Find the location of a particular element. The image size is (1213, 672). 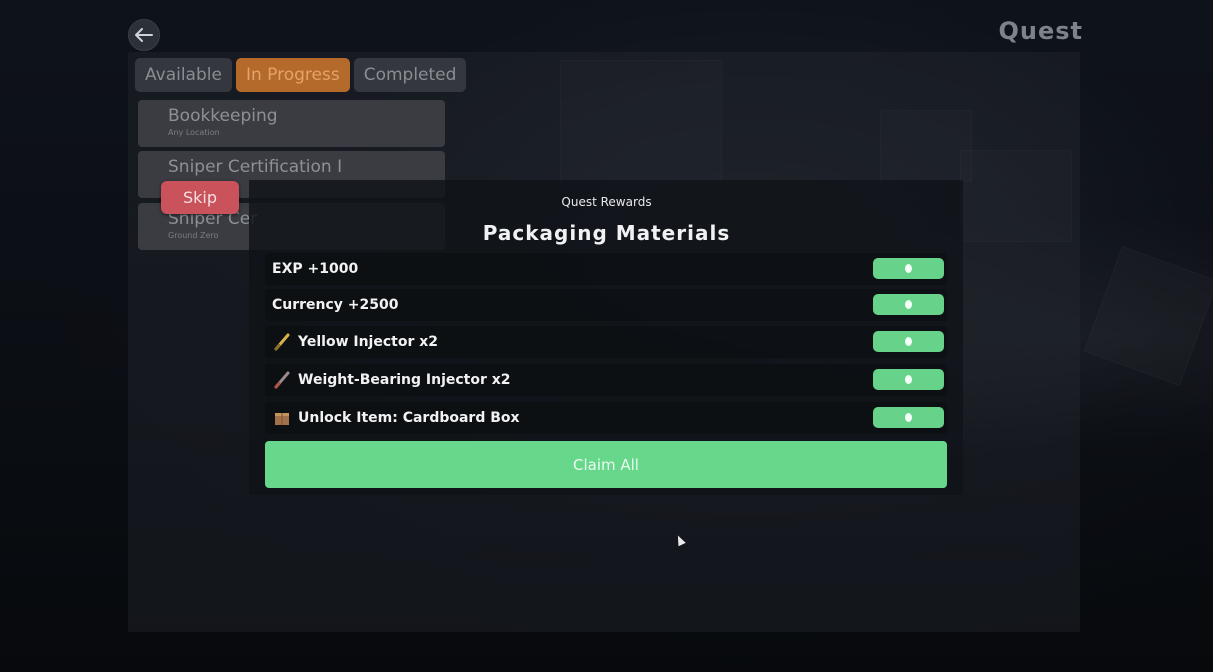

reward-label: Unlock Item: Cardboard Box is located at coordinates (409, 418).